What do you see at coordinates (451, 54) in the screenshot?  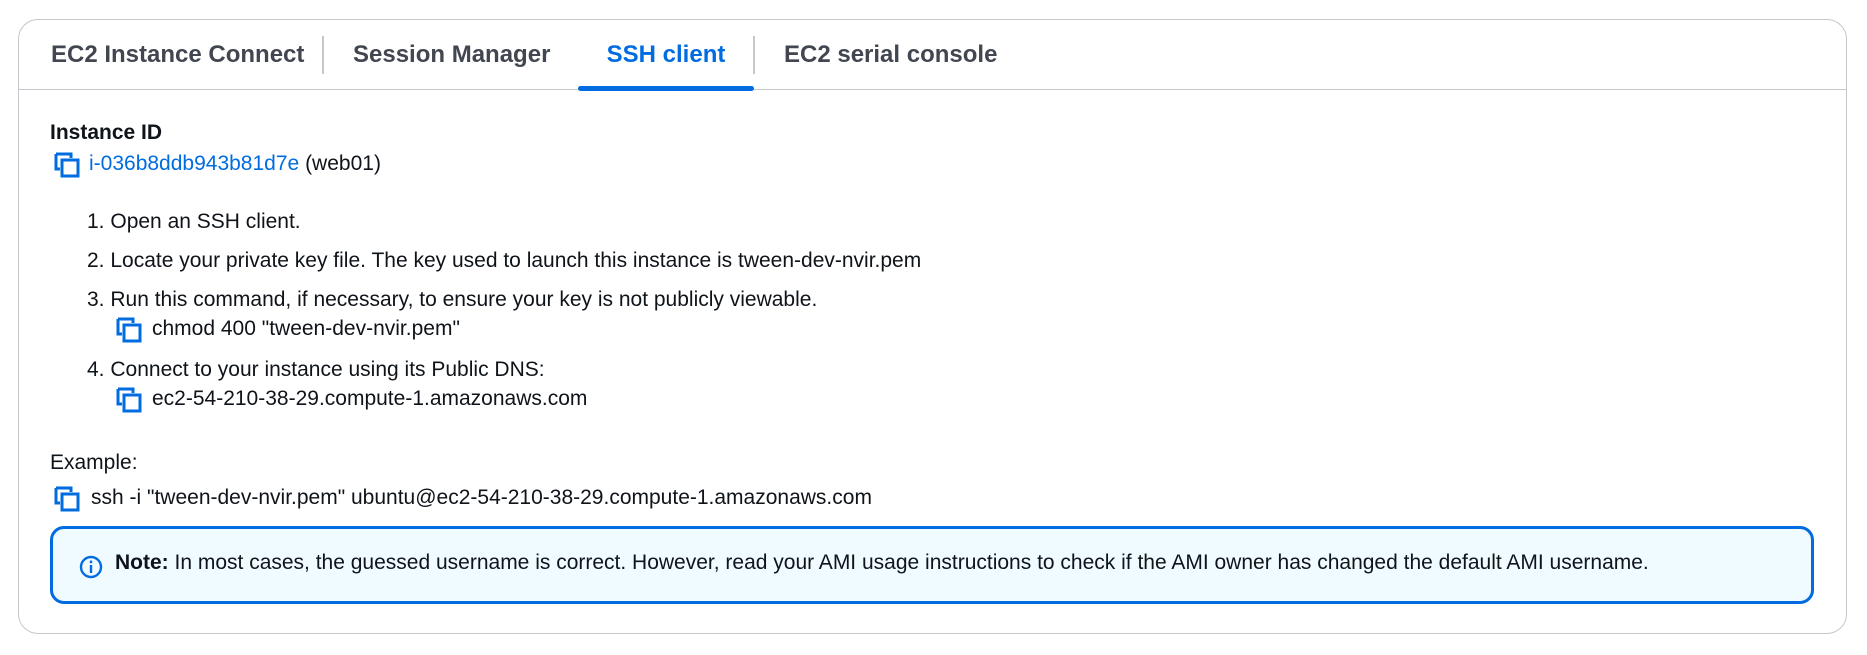 I see `tab-session-manager: Session Manager` at bounding box center [451, 54].